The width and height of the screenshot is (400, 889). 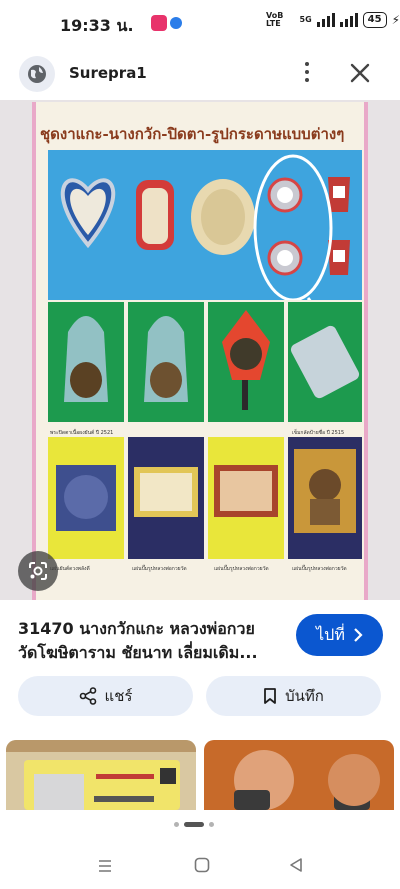 I want to click on share-button: แชร์, so click(x=105, y=696).